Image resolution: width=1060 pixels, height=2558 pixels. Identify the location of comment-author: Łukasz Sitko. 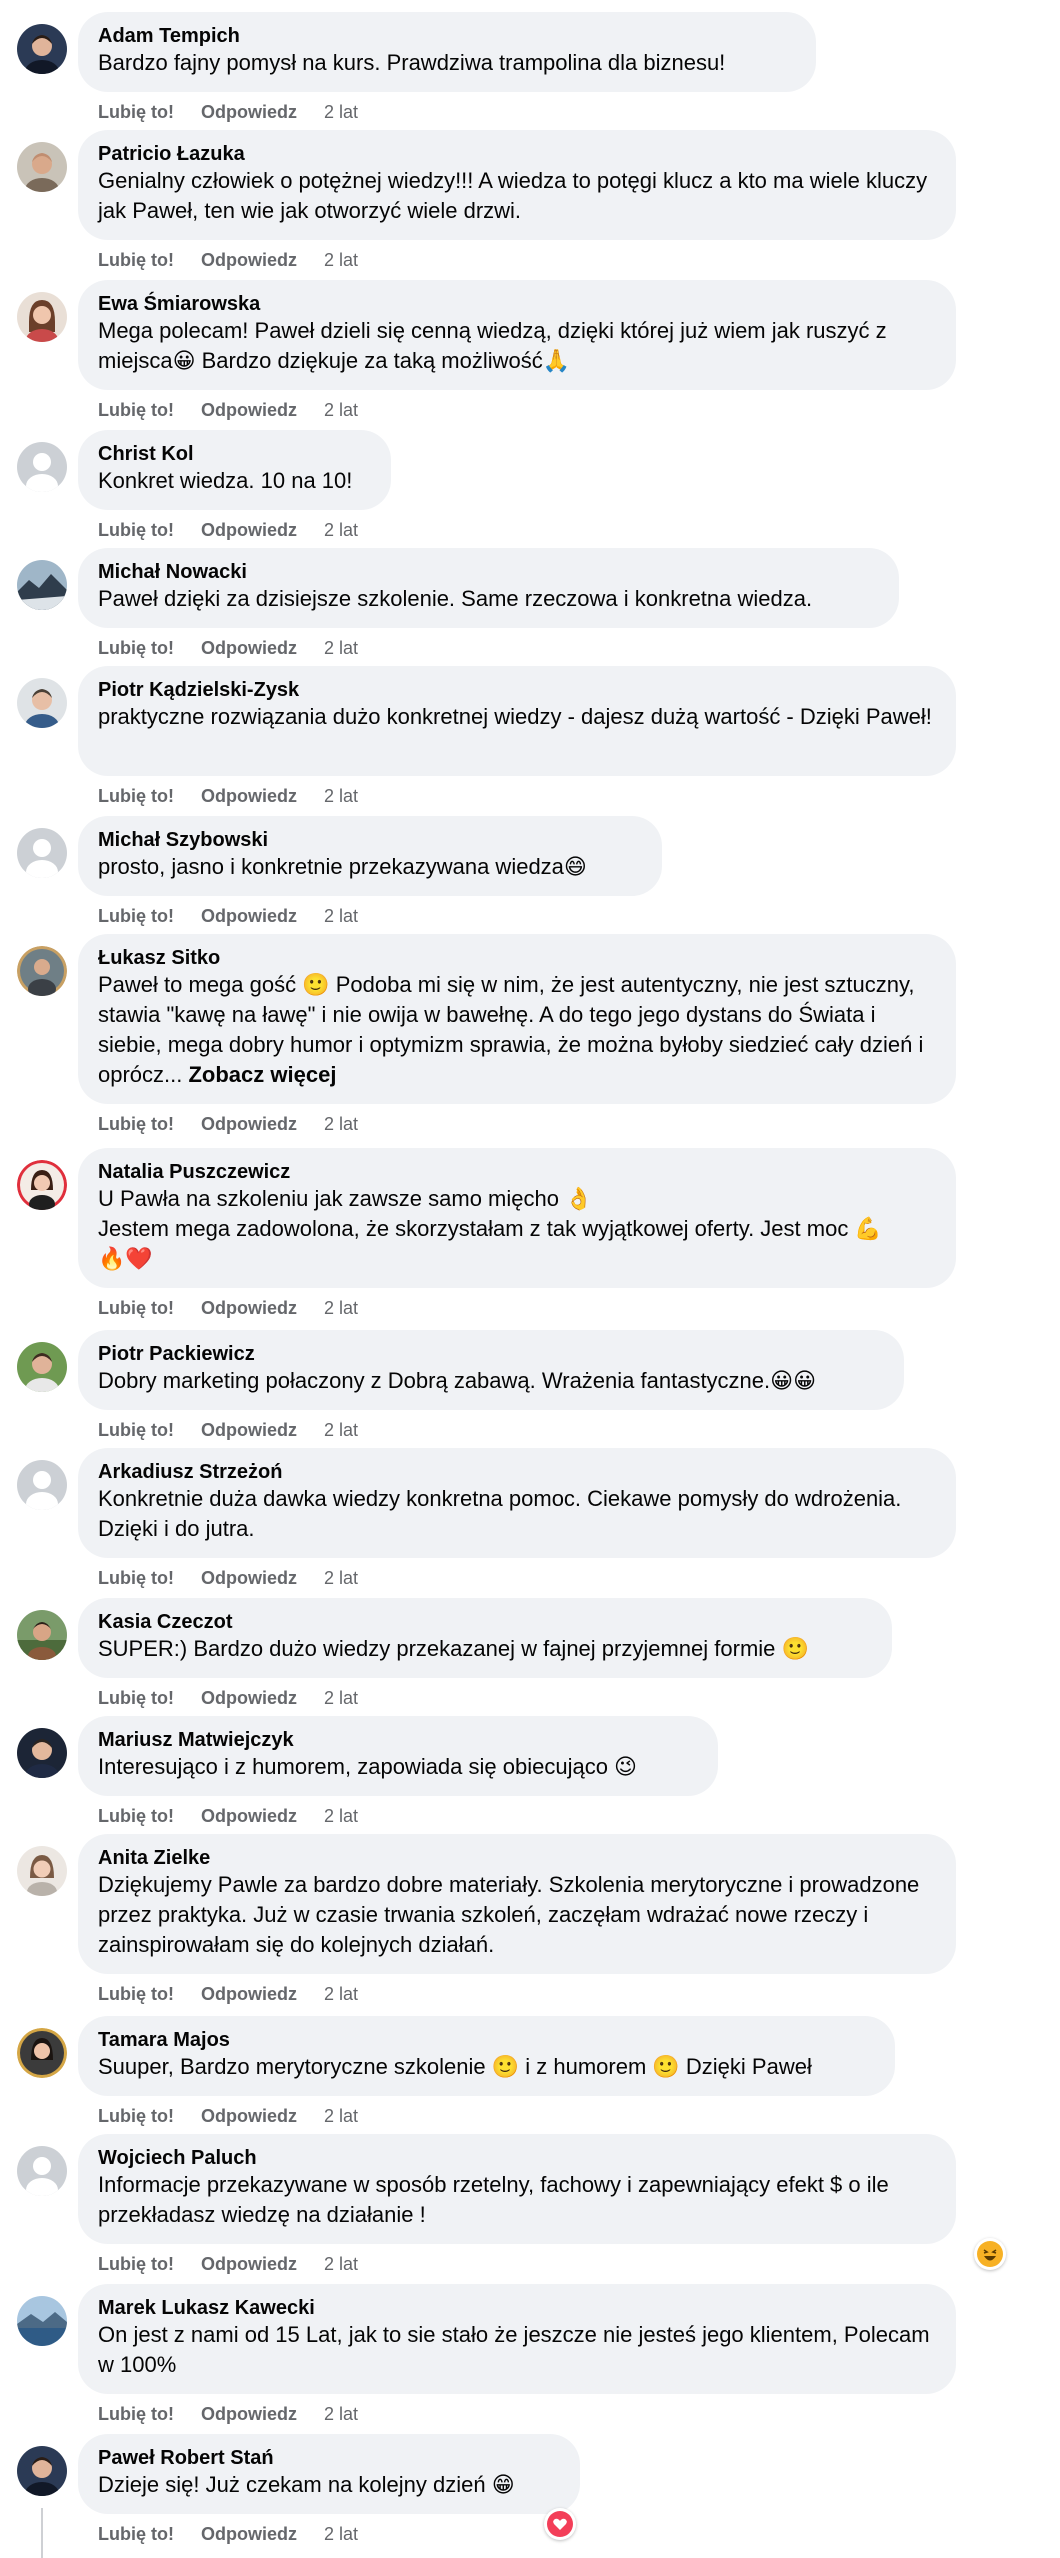
(517, 958).